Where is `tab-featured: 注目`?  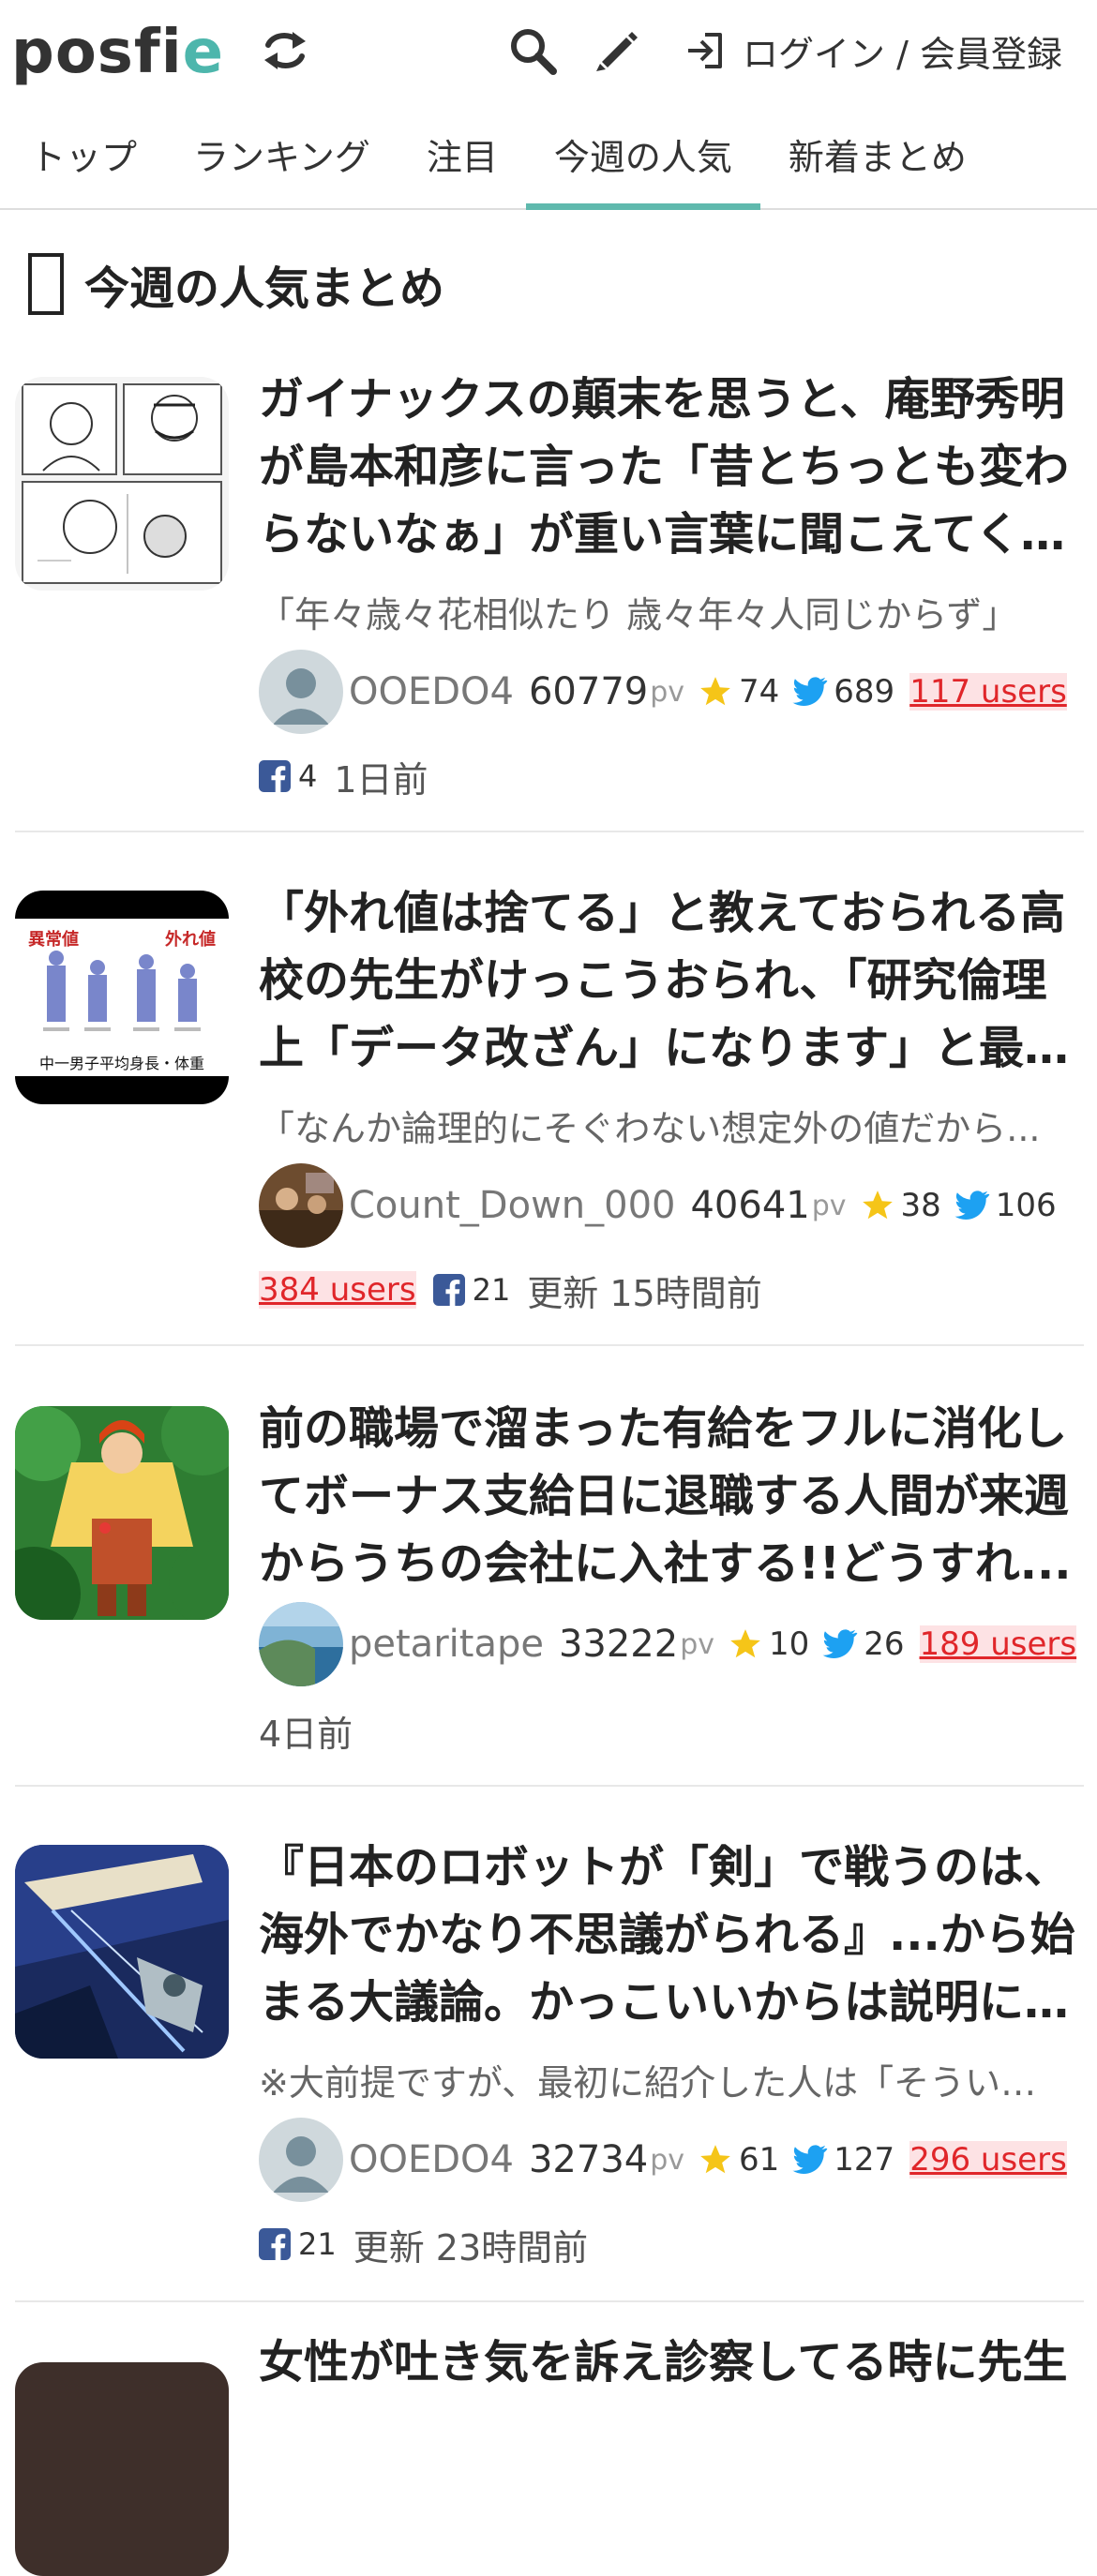 tab-featured: 注目 is located at coordinates (462, 161).